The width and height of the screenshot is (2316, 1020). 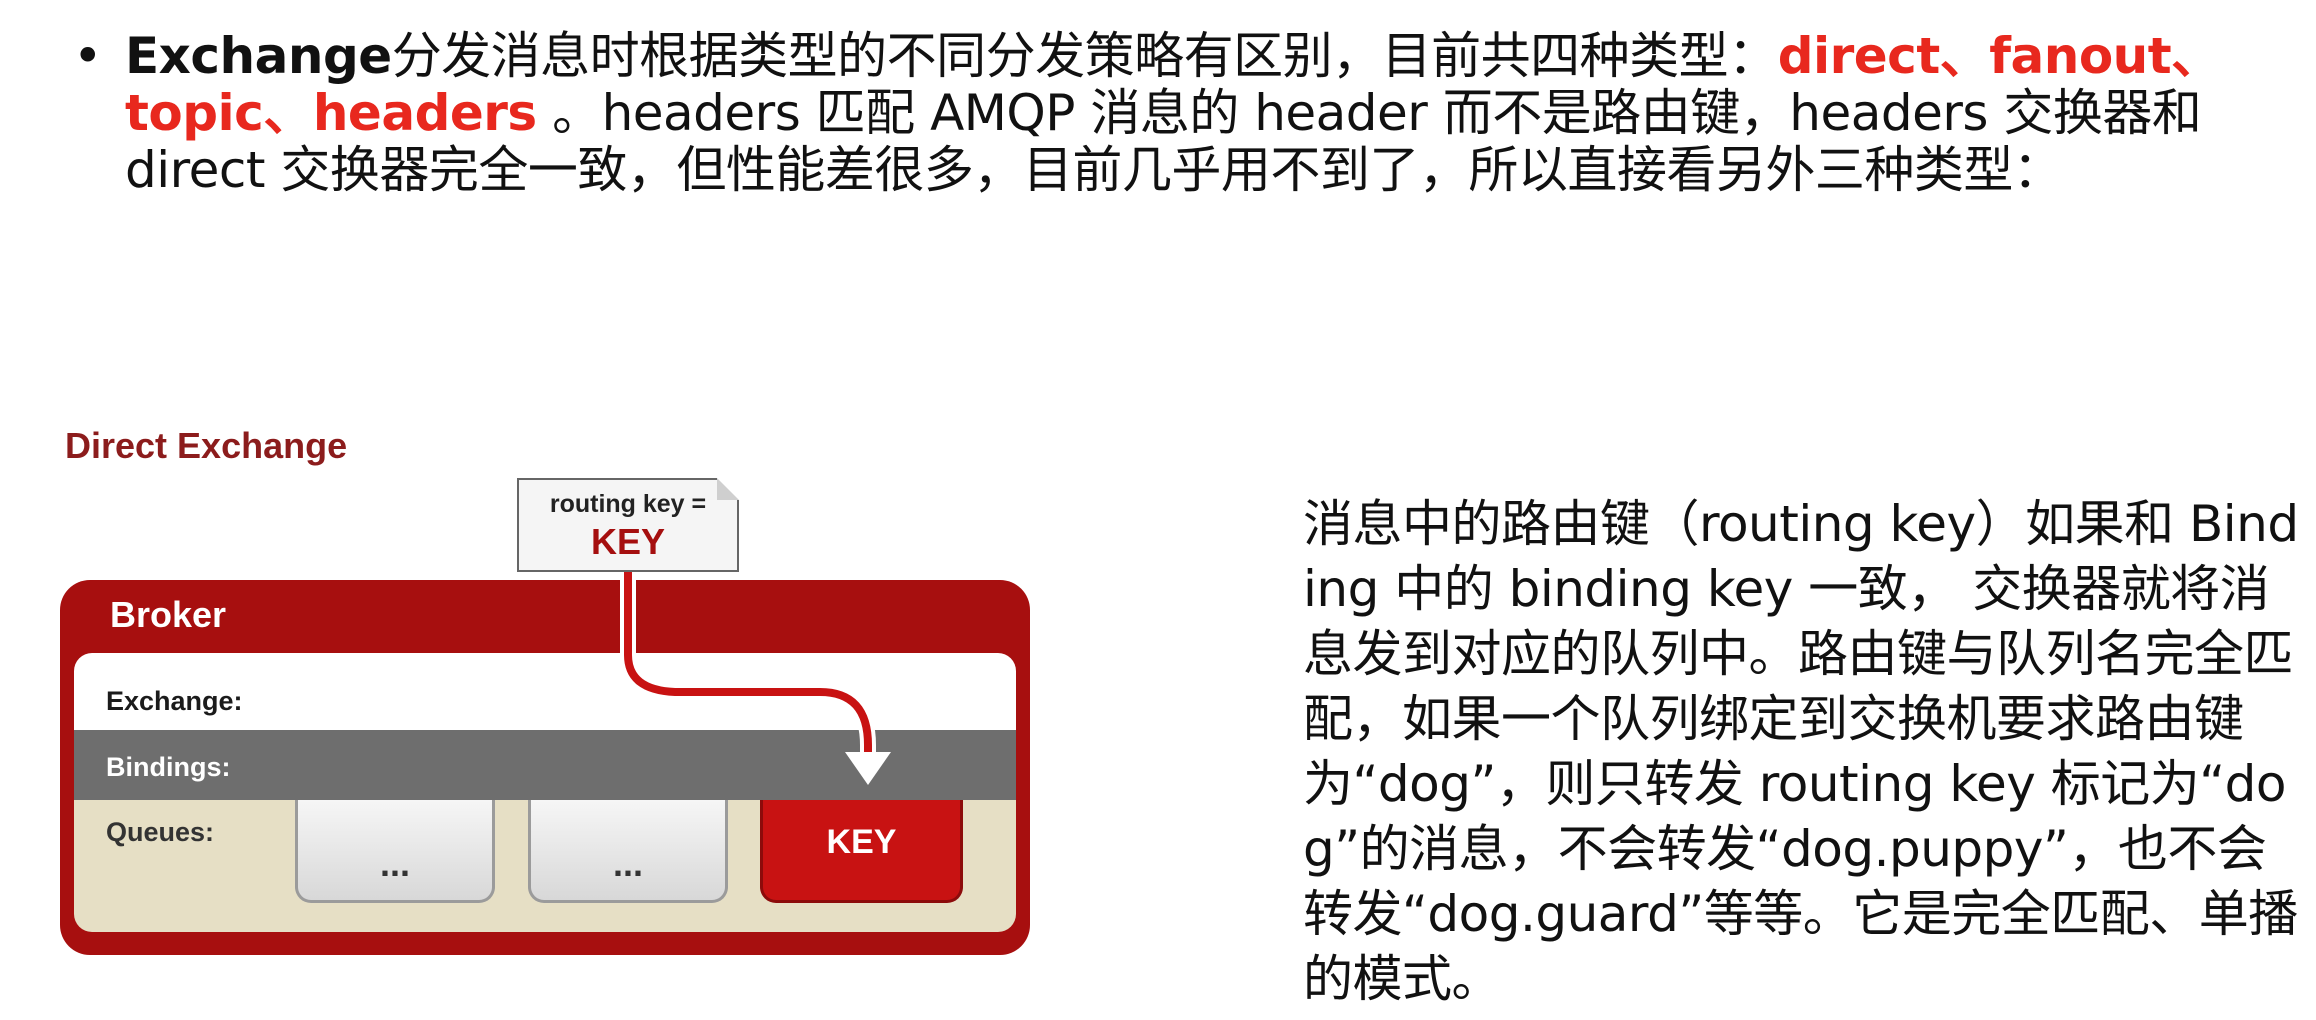 What do you see at coordinates (160, 832) in the screenshot?
I see `queues-row-label: Queues:` at bounding box center [160, 832].